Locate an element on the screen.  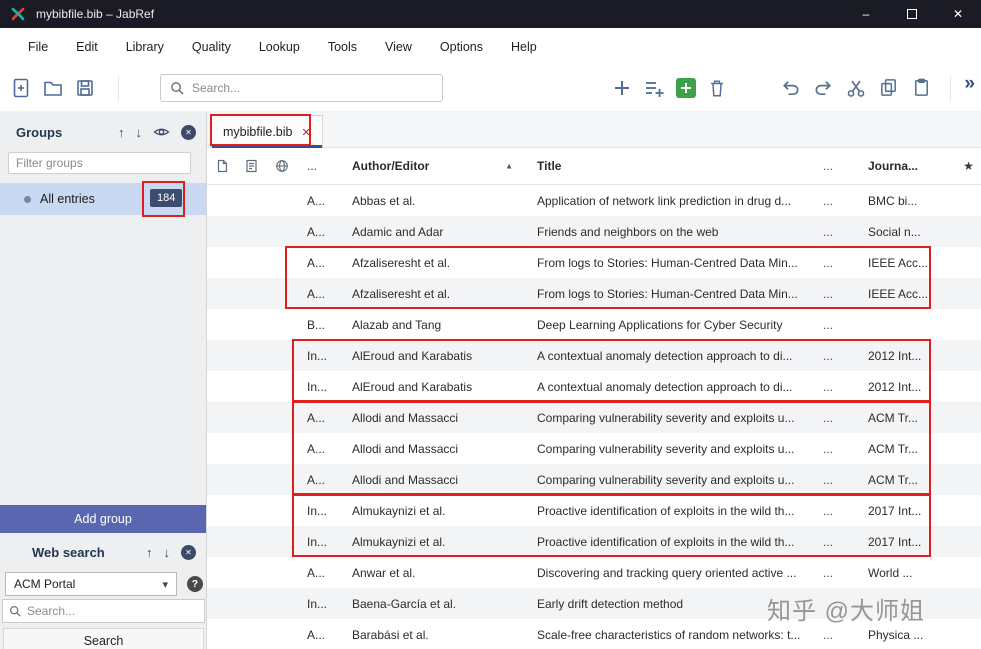
copy-icon is located at coordinates (888, 87).